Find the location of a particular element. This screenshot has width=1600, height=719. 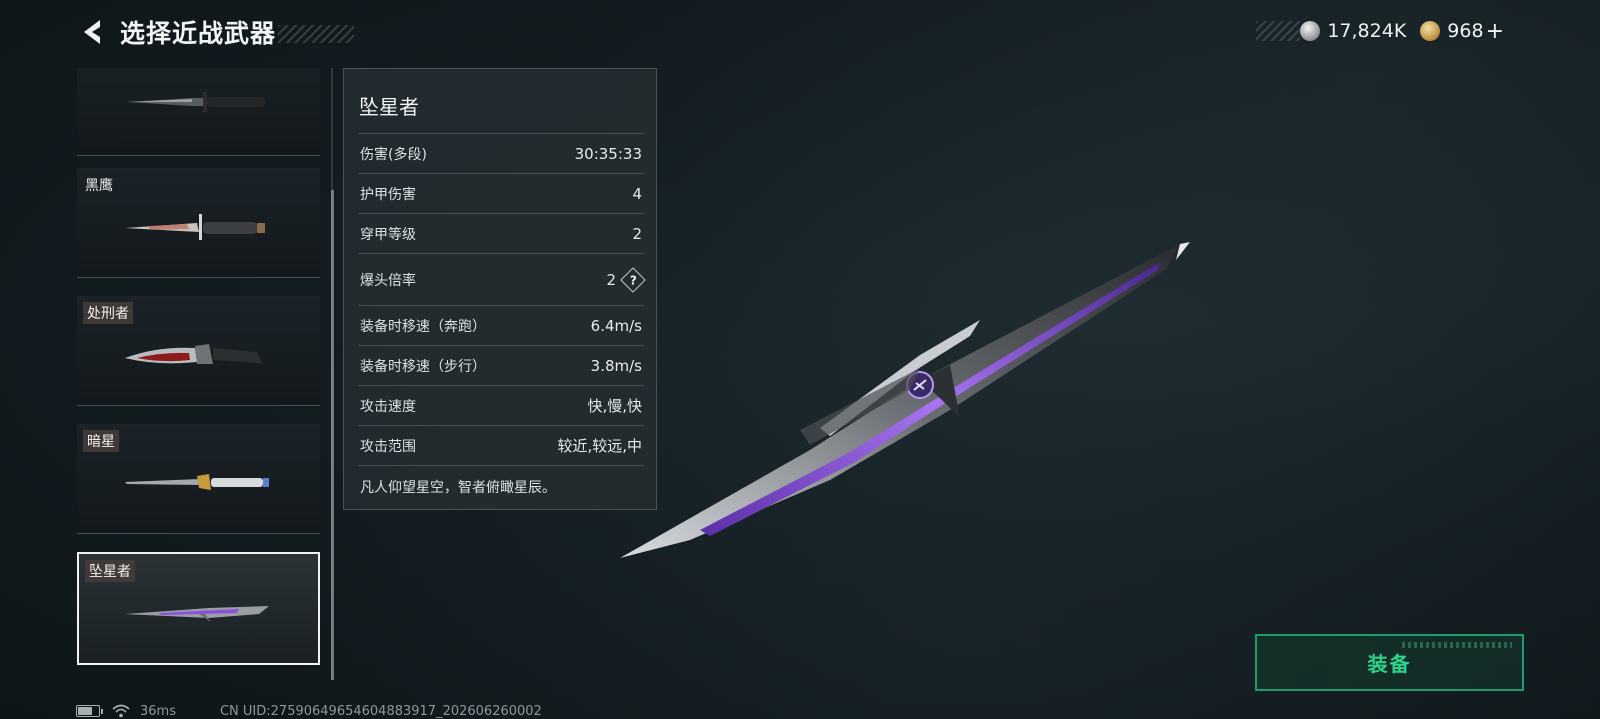

weapon-description: 凡人仰望星空，智者俯瞰星辰。 is located at coordinates (501, 486).